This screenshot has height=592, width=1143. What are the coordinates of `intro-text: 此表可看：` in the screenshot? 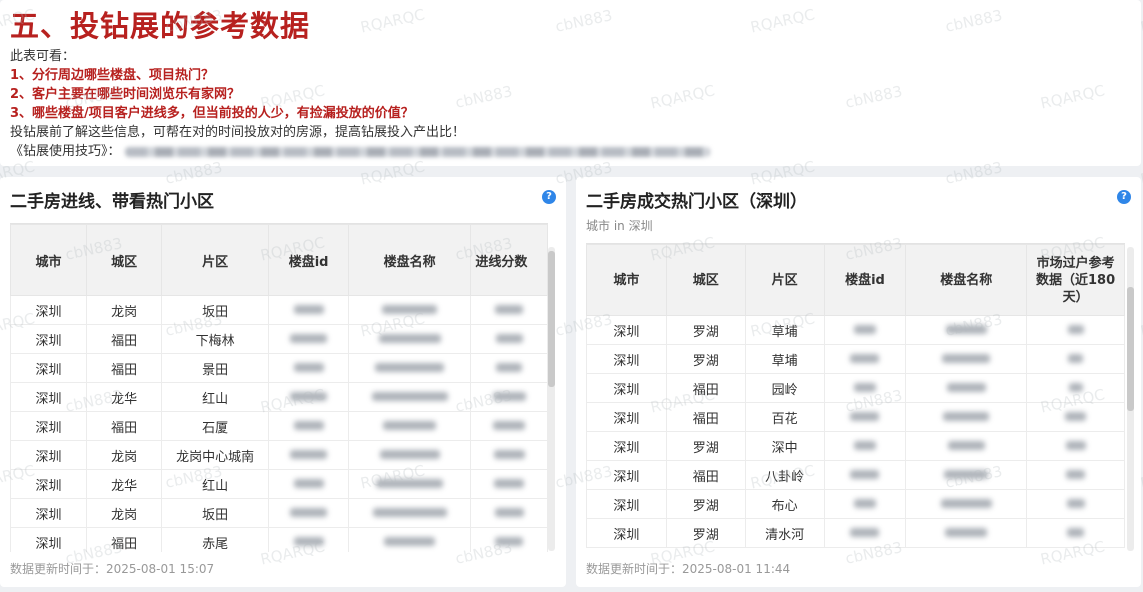 It's located at (43, 56).